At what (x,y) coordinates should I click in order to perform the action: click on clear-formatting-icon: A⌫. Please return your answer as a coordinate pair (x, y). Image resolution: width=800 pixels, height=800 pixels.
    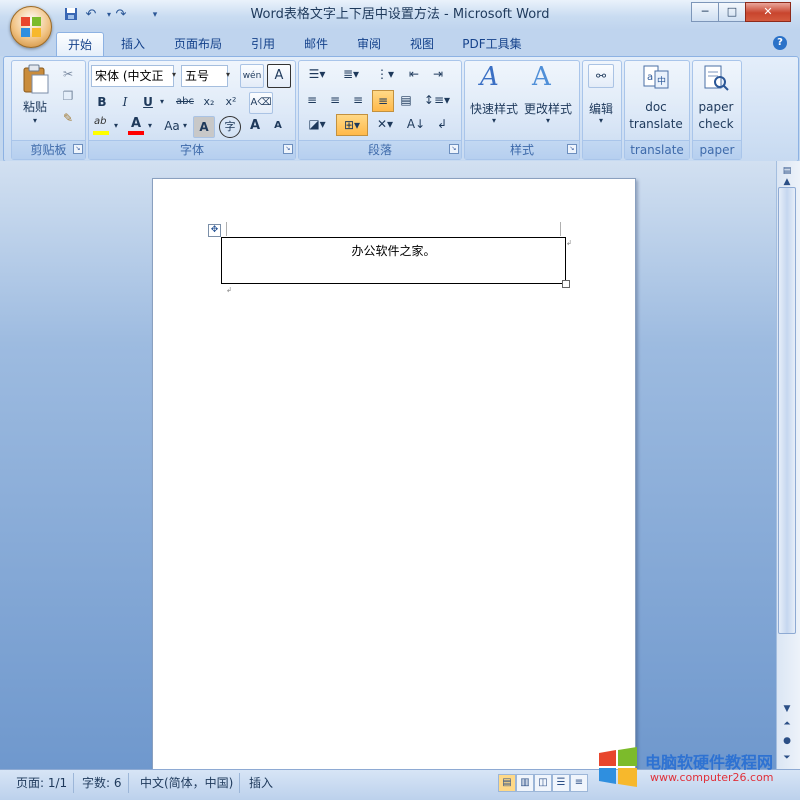
    Looking at the image, I should click on (261, 103).